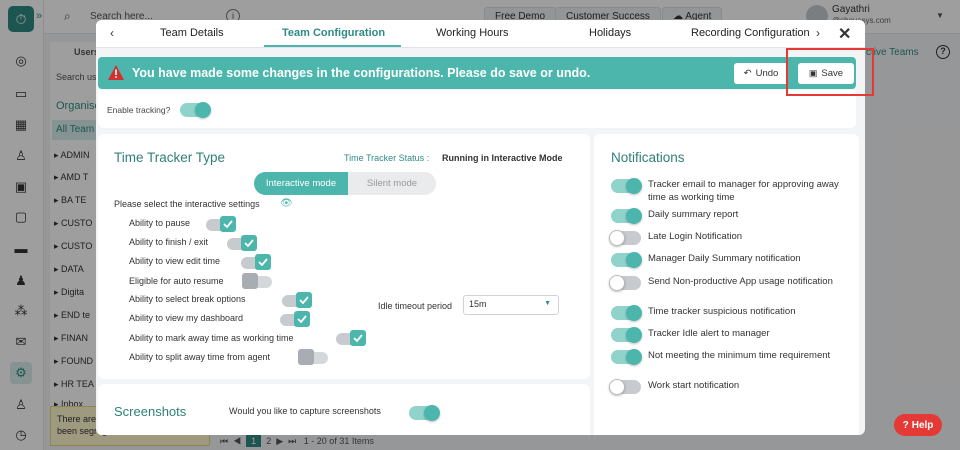 The width and height of the screenshot is (960, 450). Describe the element at coordinates (724, 258) in the screenshot. I see `notification-label: Manager Daily Summary notification` at that location.